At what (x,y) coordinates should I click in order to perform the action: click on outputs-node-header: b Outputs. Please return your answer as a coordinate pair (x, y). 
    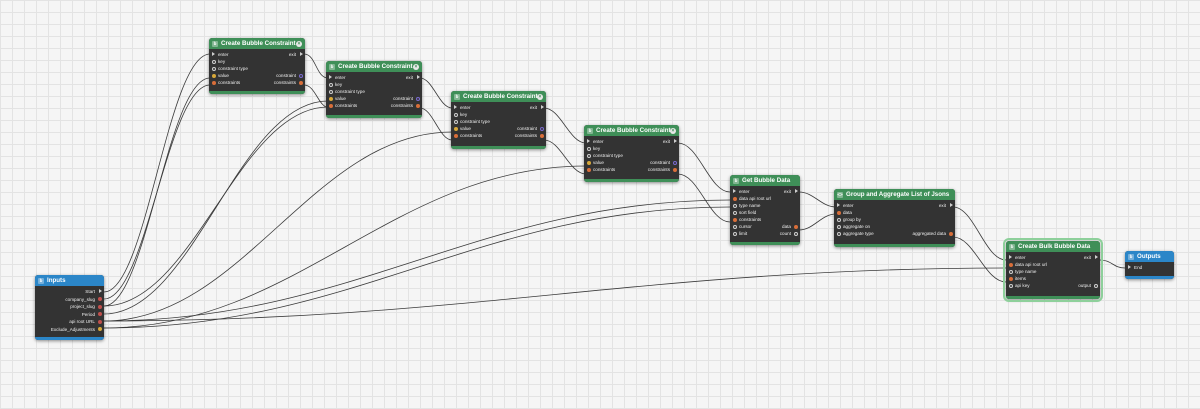
    Looking at the image, I should click on (1149, 256).